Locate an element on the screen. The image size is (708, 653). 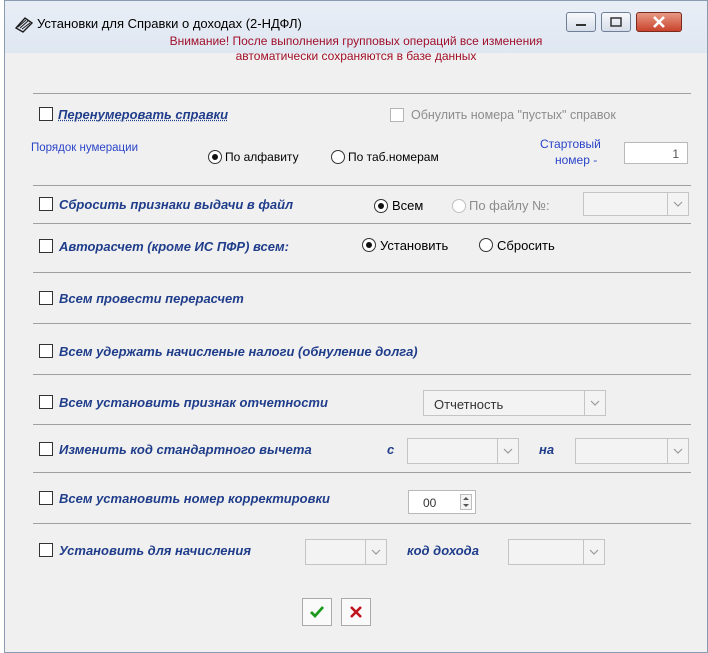
window-title: Установки для Справки о доходах (2-НДФЛ) is located at coordinates (169, 23).